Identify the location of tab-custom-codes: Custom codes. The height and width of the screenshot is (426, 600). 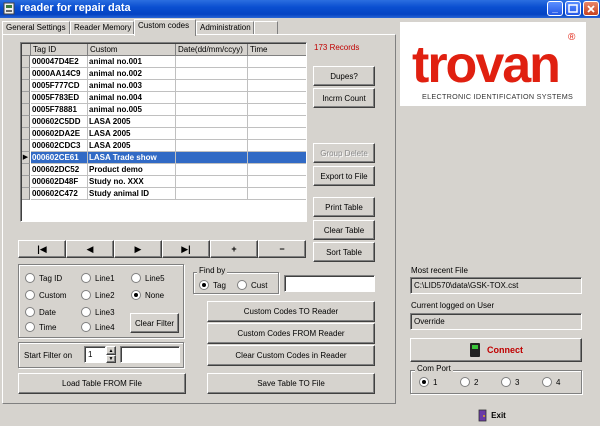
(165, 27).